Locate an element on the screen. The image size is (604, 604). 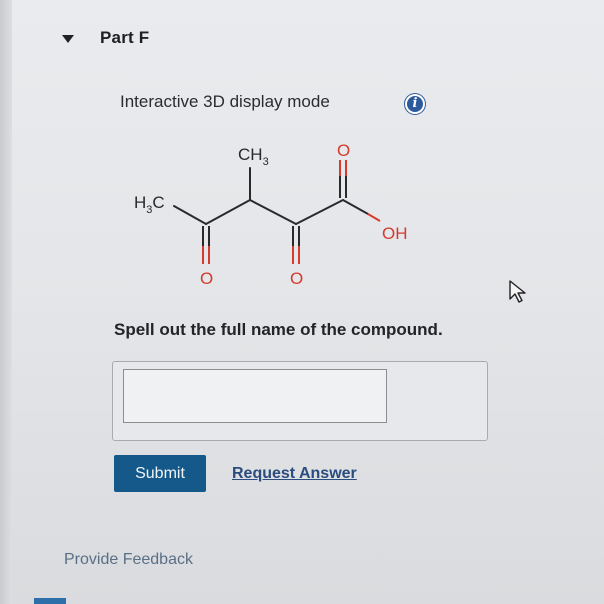
bond-h3c-c1 is located at coordinates (190, 215).